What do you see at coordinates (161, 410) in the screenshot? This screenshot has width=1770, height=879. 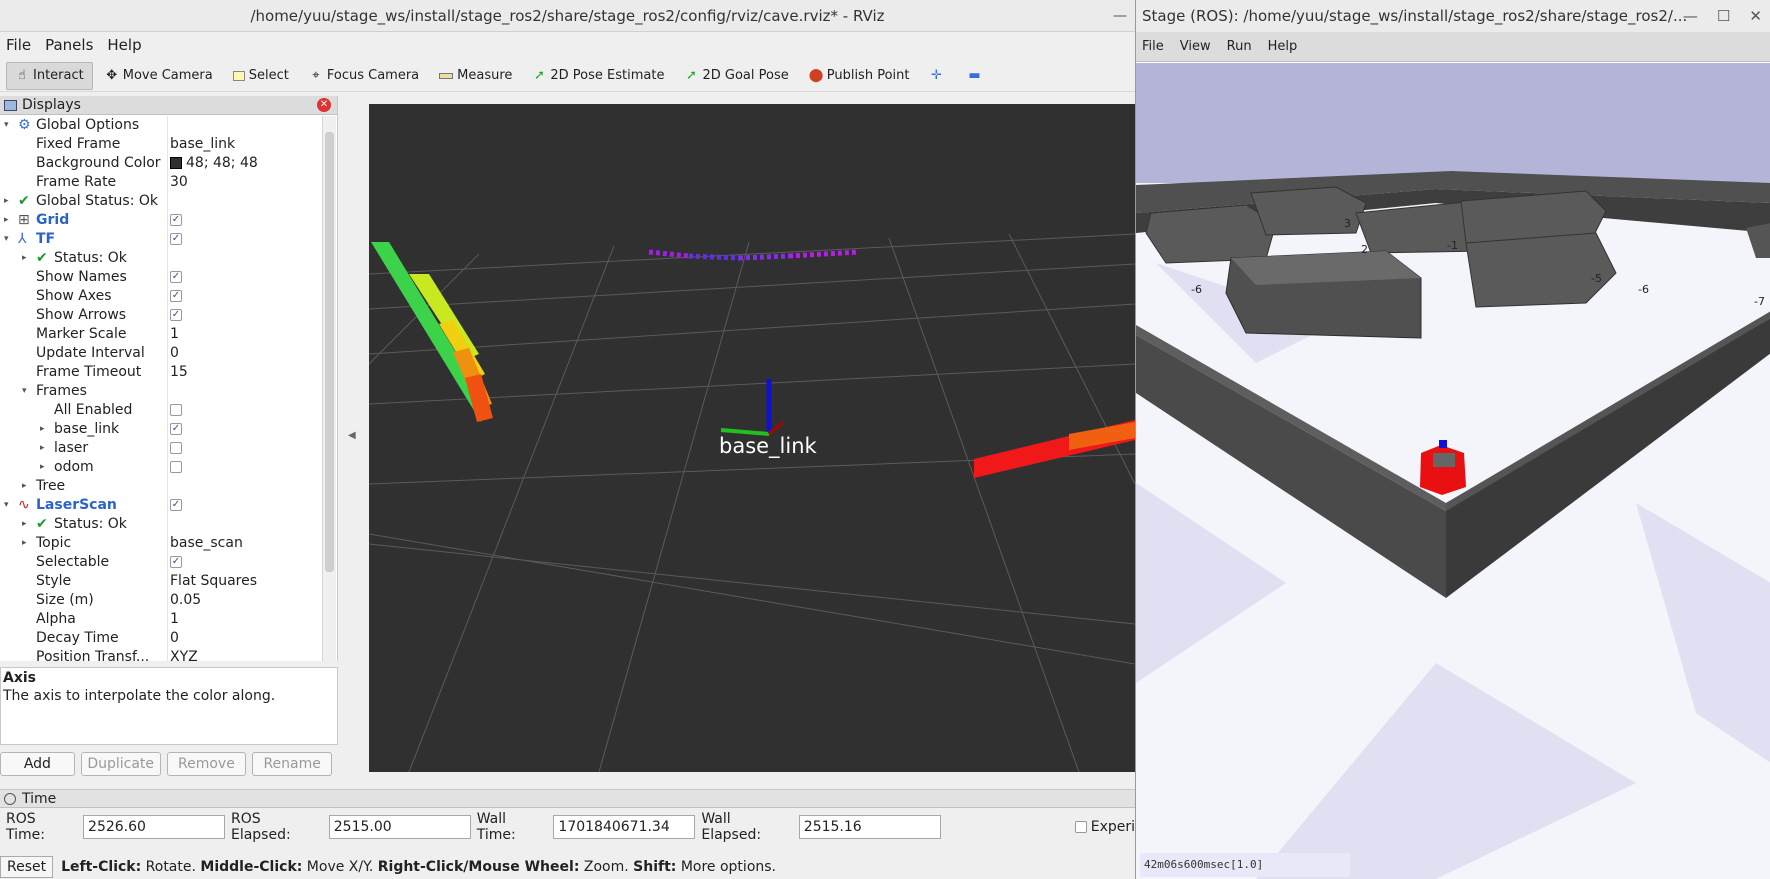 I see `tree-row: All Enabled` at bounding box center [161, 410].